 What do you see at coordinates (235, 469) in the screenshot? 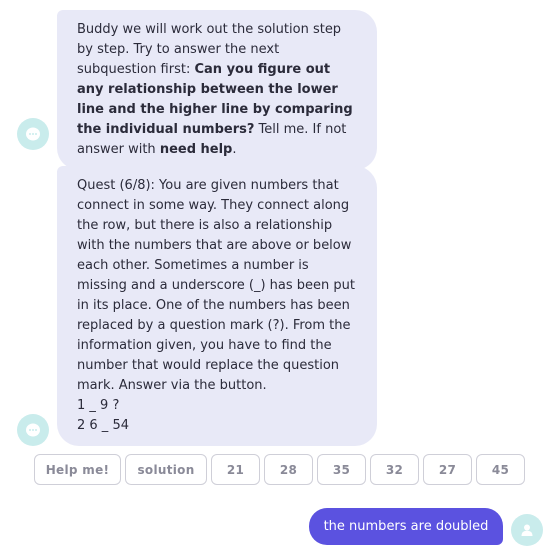
I see `answer-button-21: 21` at bounding box center [235, 469].